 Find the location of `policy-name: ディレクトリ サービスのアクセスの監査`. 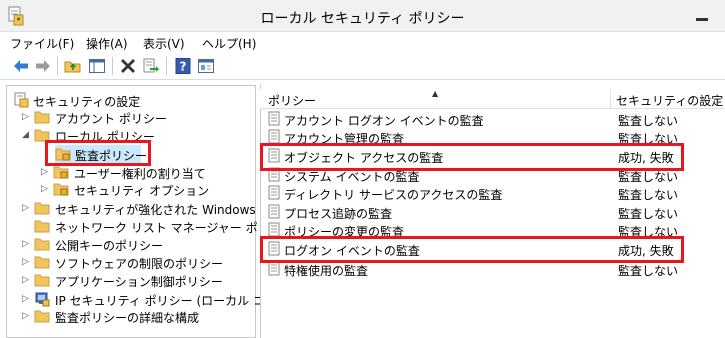

policy-name: ディレクトリ サービスのアクセスの監査 is located at coordinates (393, 195).